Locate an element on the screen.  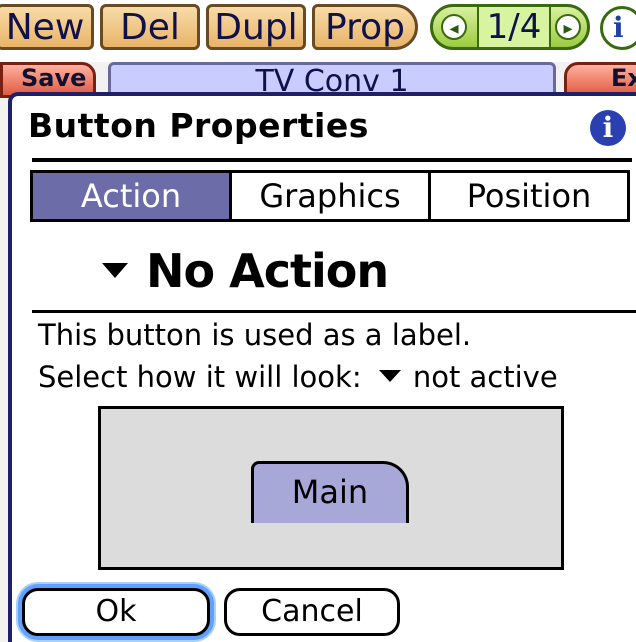
duplicate-button: Dupl is located at coordinates (256, 27).